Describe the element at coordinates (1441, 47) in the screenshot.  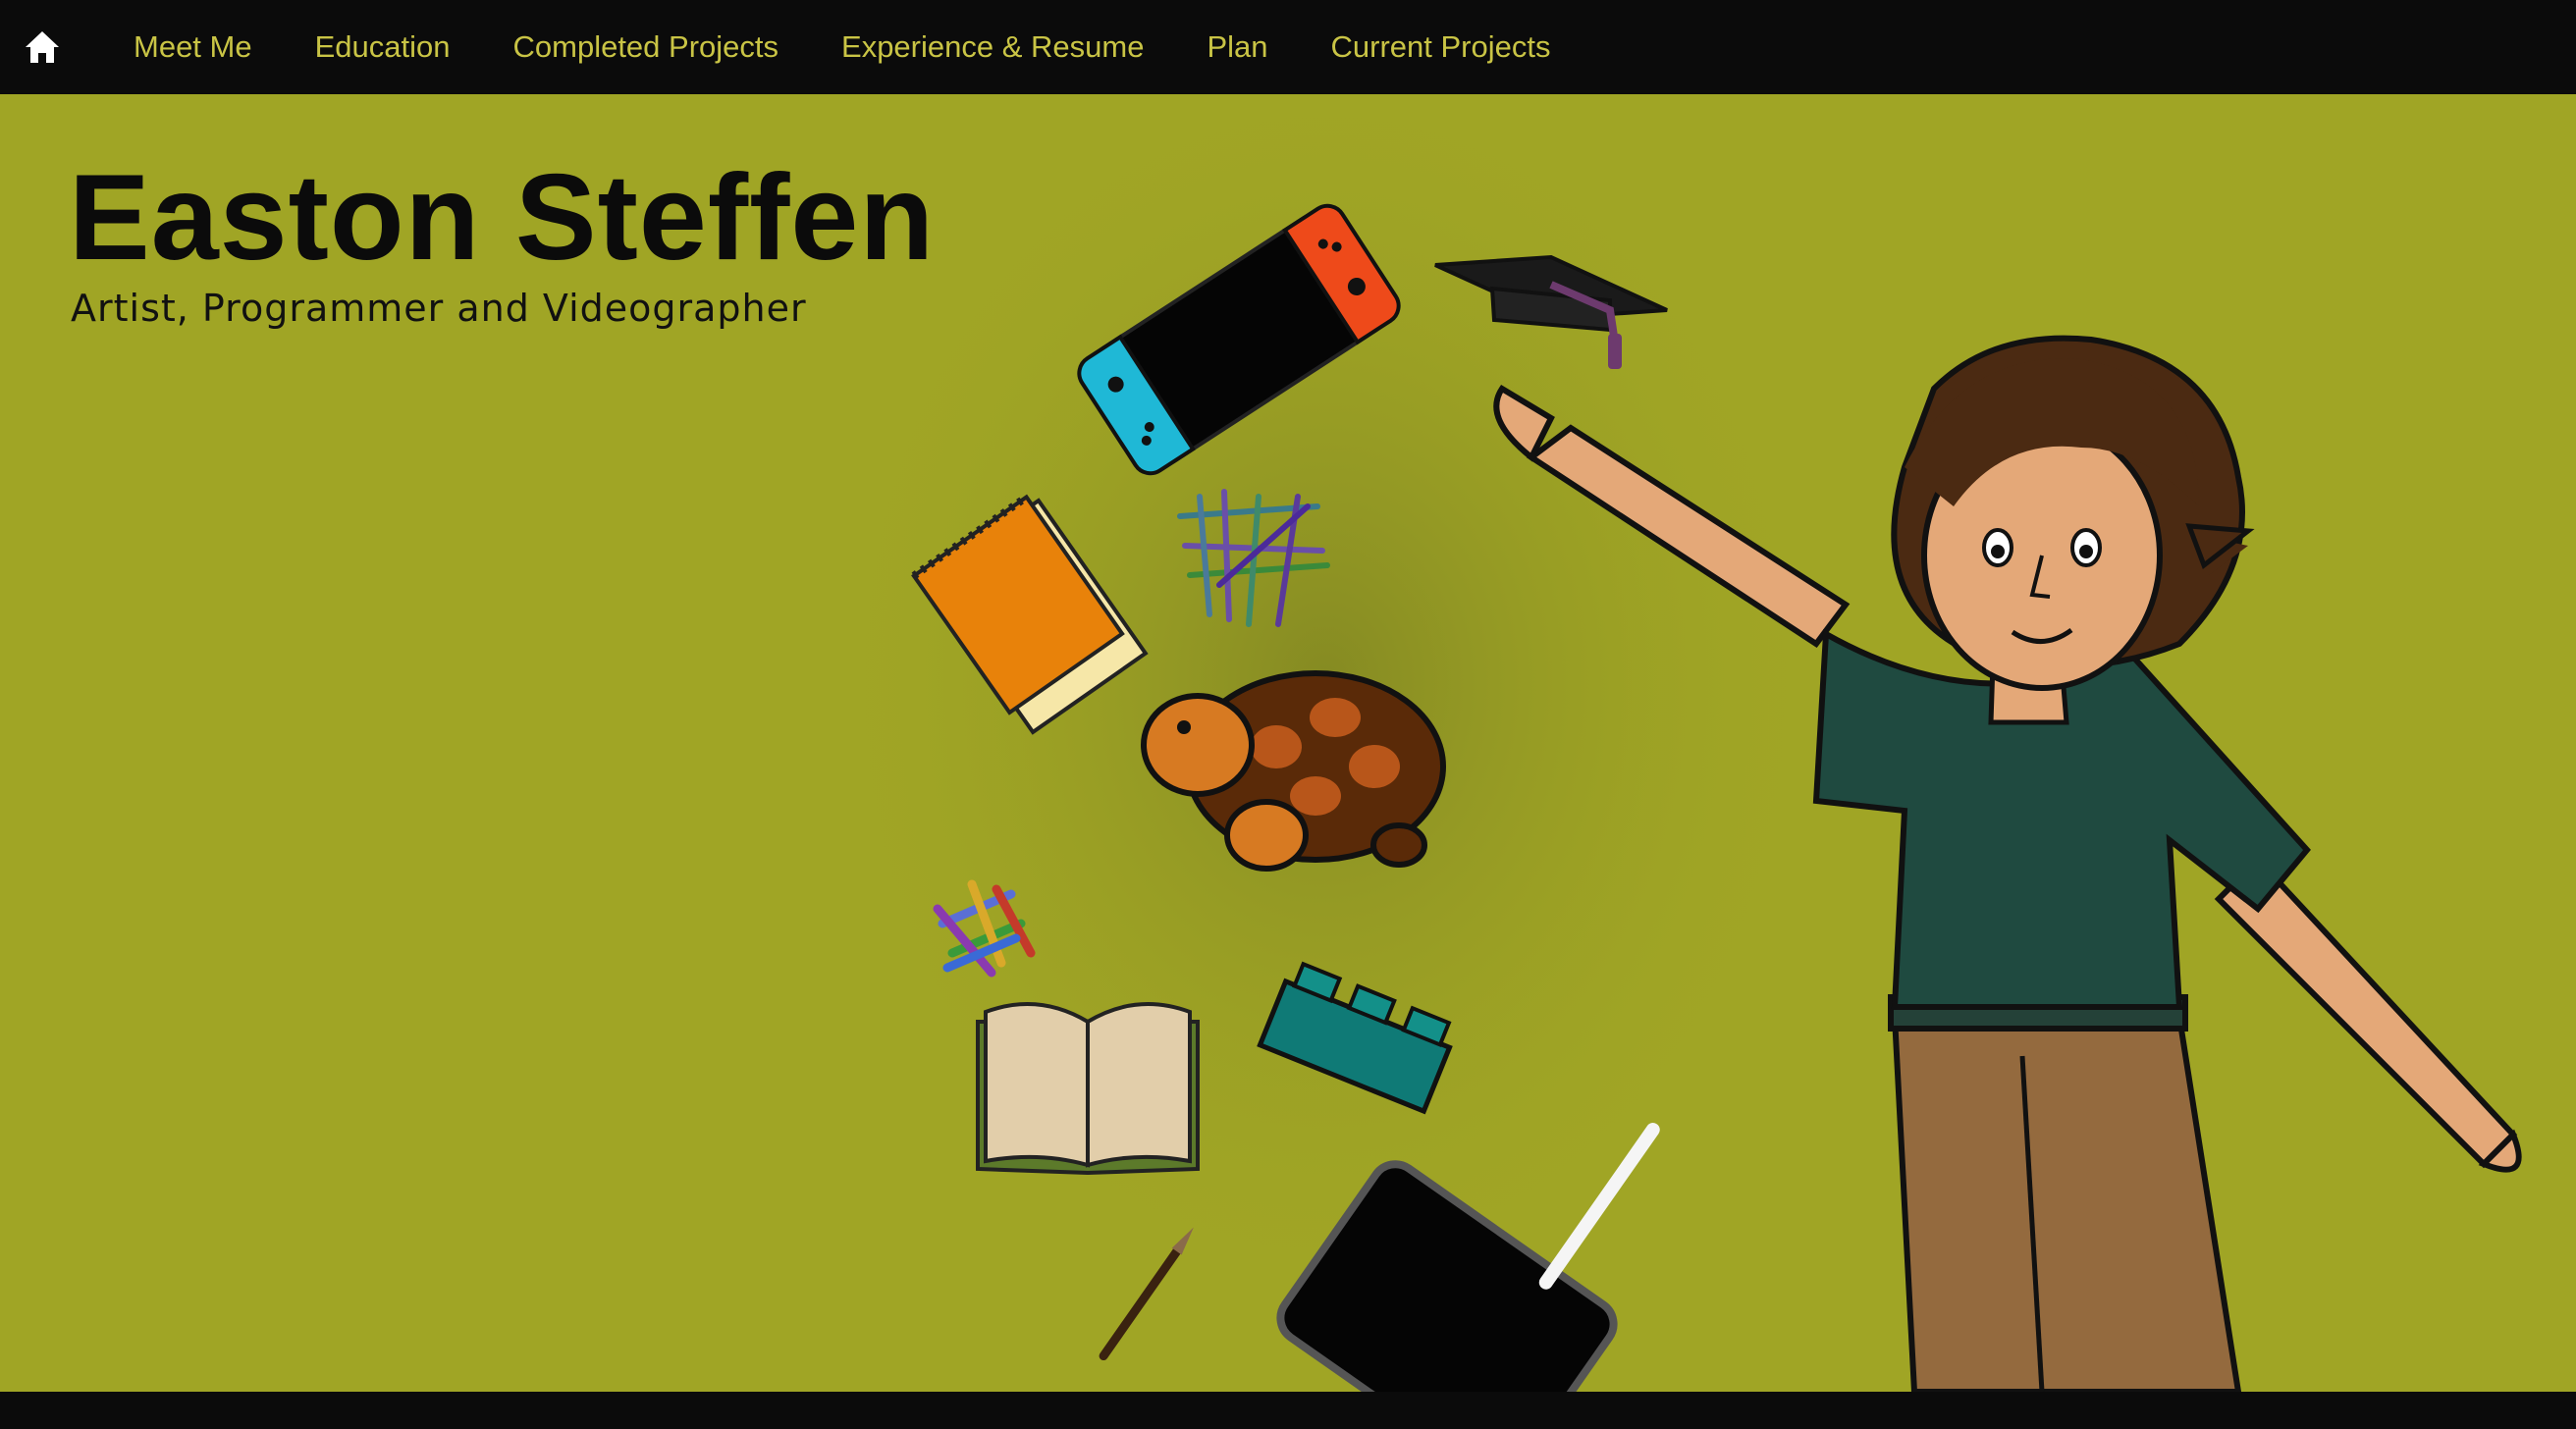
I see `nav-current-projects: Current Projects` at that location.